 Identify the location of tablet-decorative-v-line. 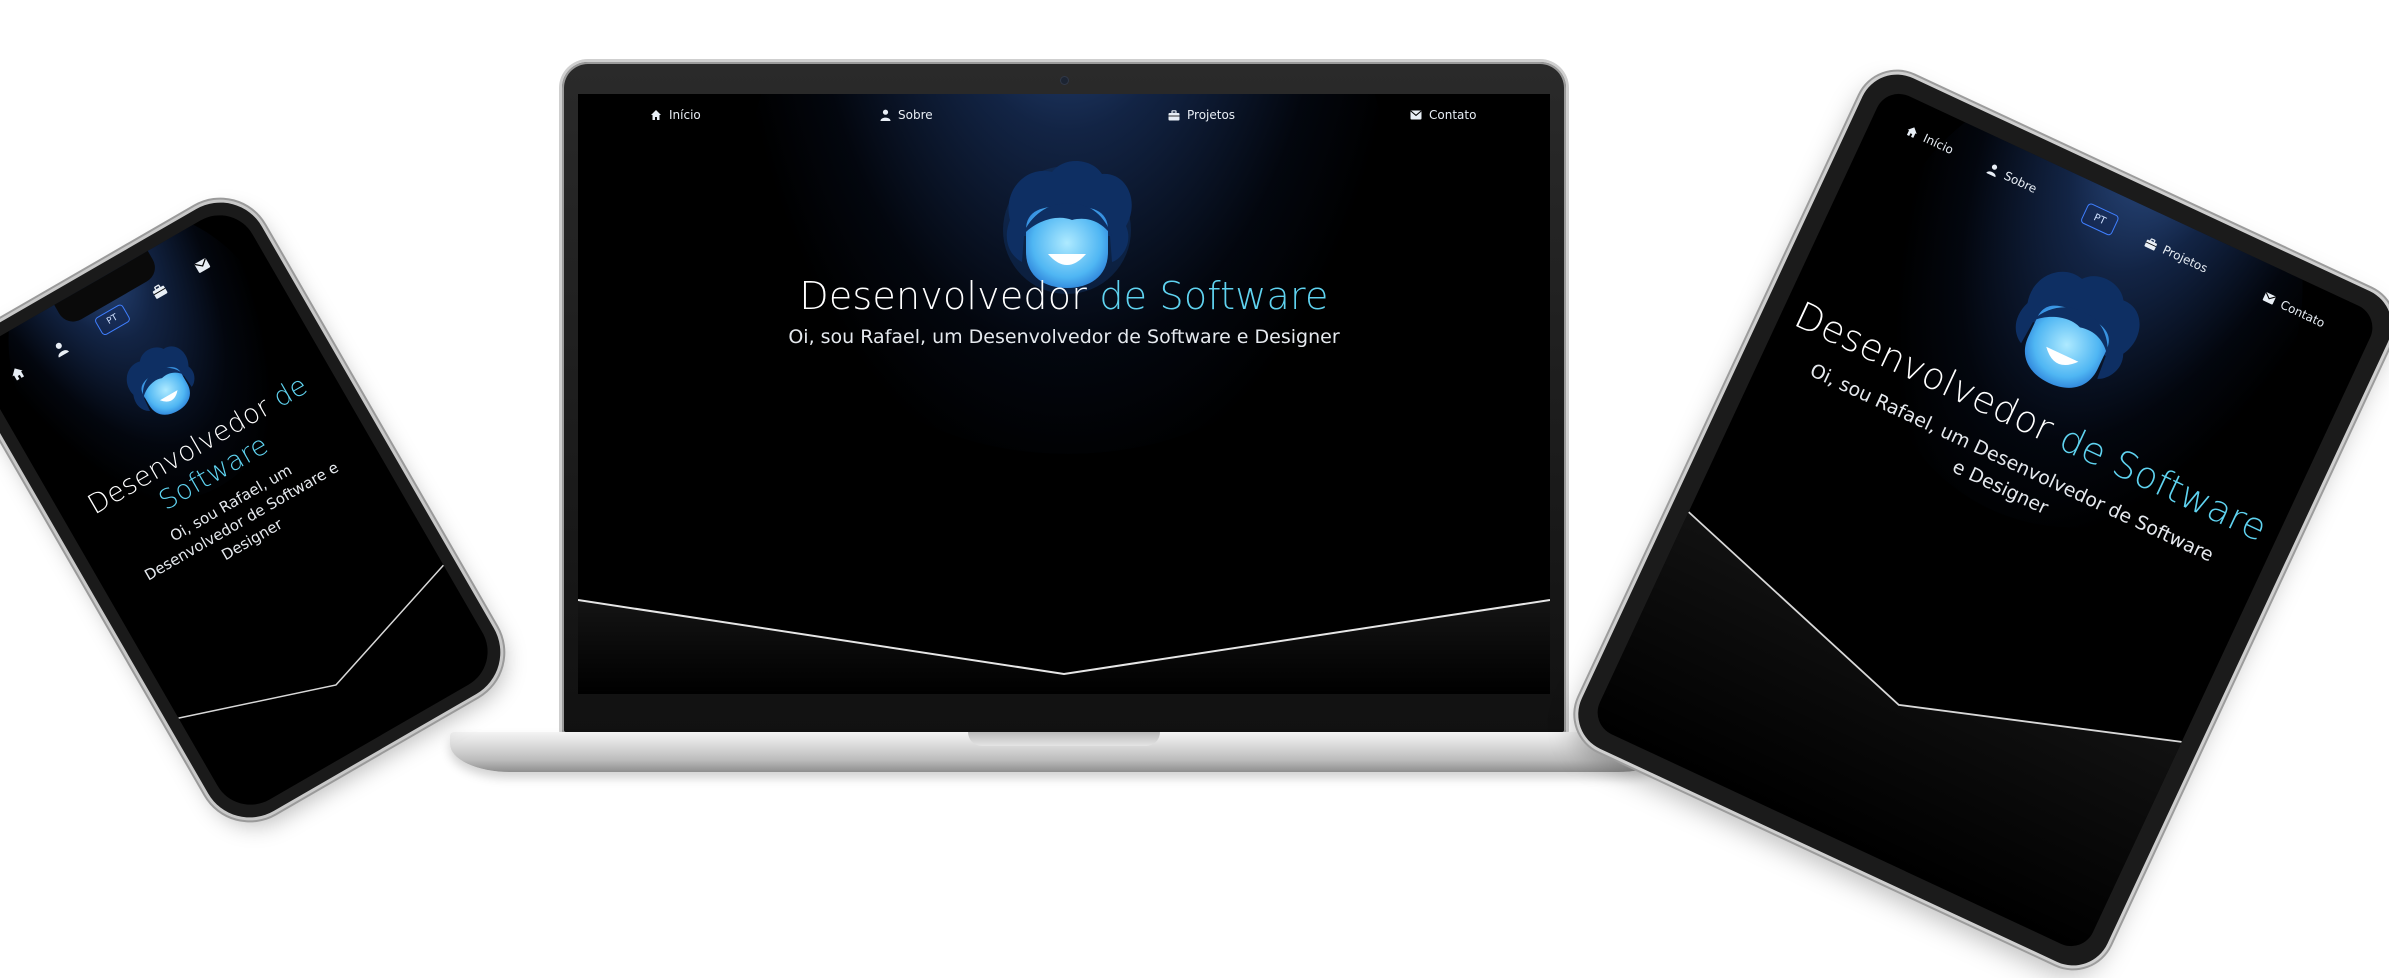
(1885, 732).